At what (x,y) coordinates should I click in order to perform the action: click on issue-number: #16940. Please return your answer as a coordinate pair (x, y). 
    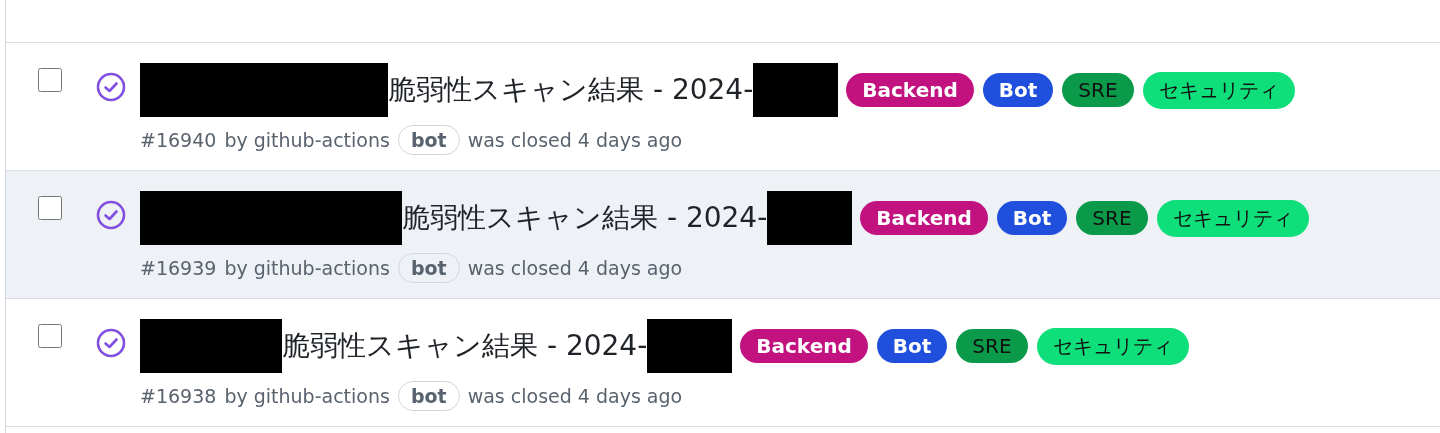
    Looking at the image, I should click on (178, 140).